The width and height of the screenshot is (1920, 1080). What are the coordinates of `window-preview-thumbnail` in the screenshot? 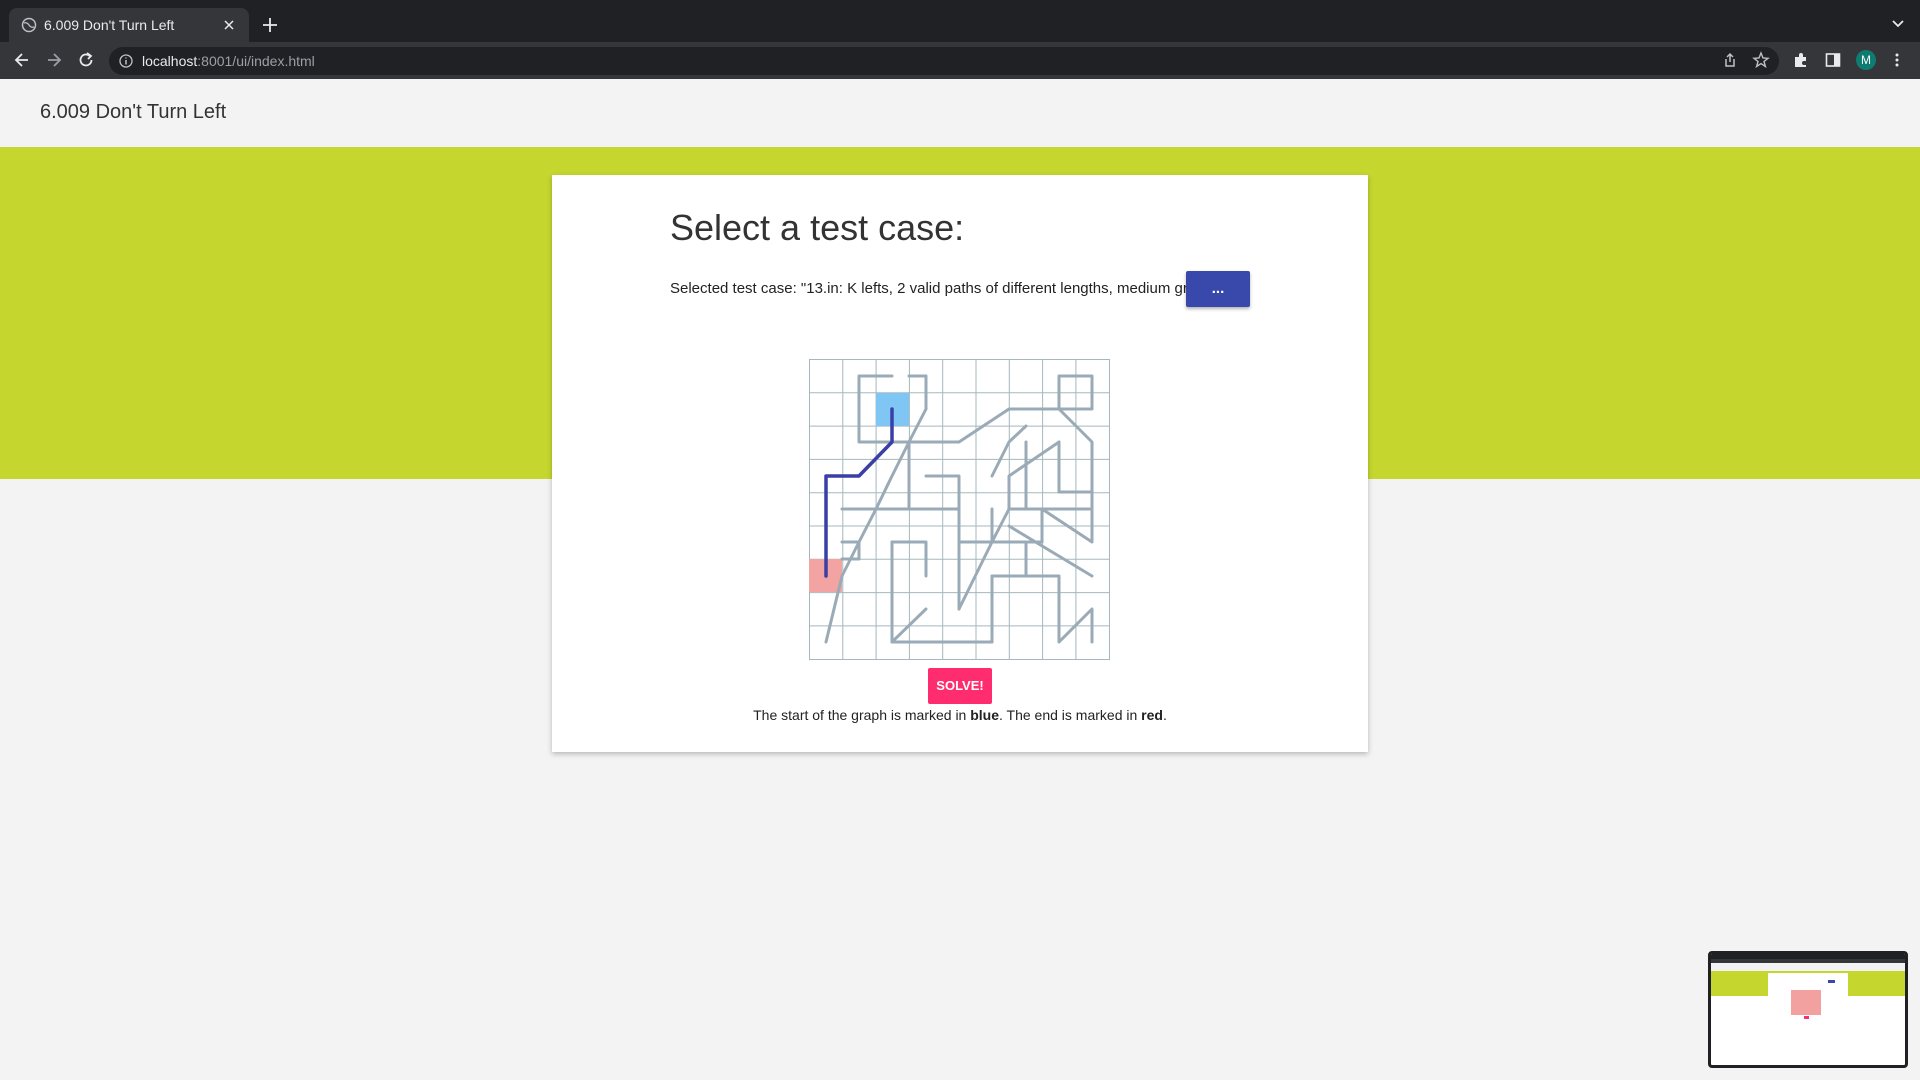 It's located at (1808, 1009).